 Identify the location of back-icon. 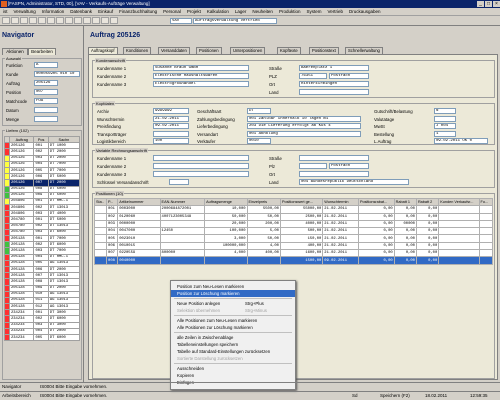
(6, 20).